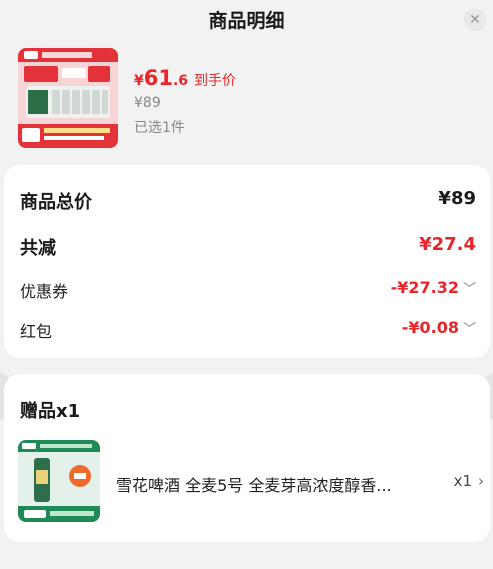 The width and height of the screenshot is (493, 569). I want to click on close-icon: ✕, so click(475, 20).